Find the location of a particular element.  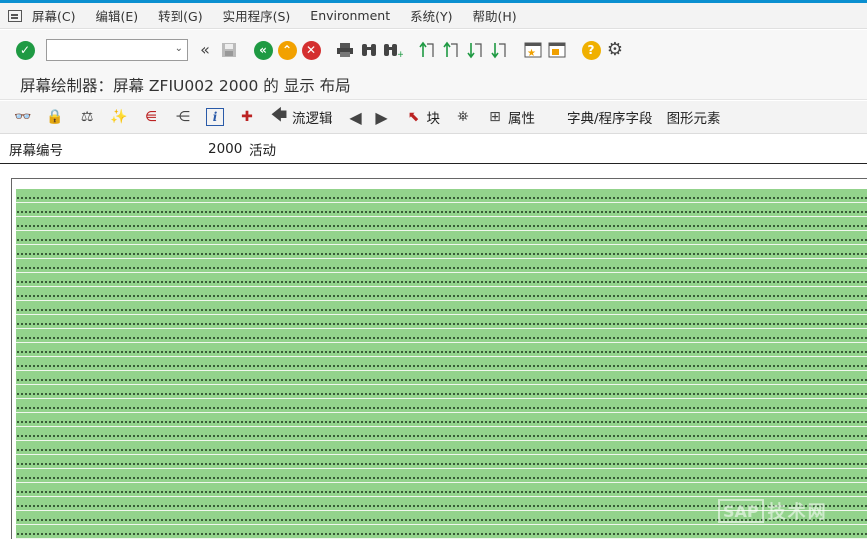

menu-goto: 转到(G) is located at coordinates (180, 15).